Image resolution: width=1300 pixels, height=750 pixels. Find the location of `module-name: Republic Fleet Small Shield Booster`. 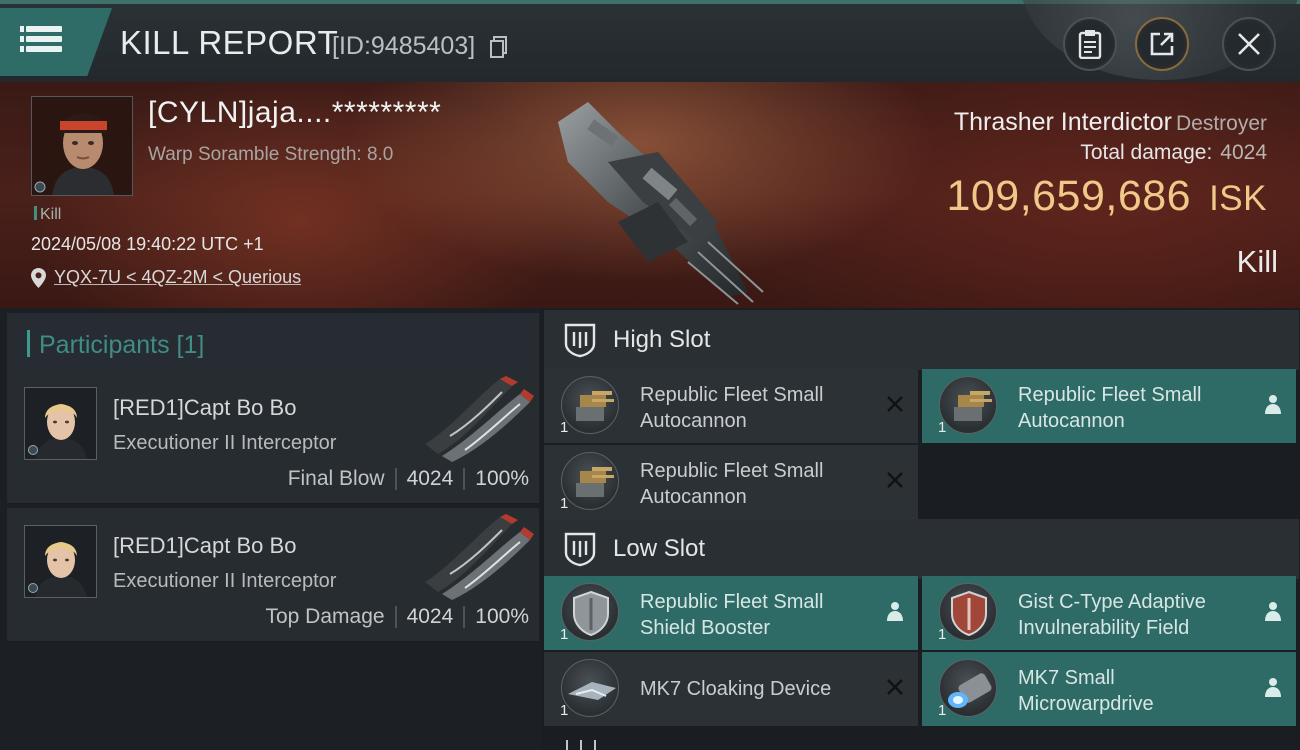

module-name: Republic Fleet Small Shield Booster is located at coordinates (755, 615).